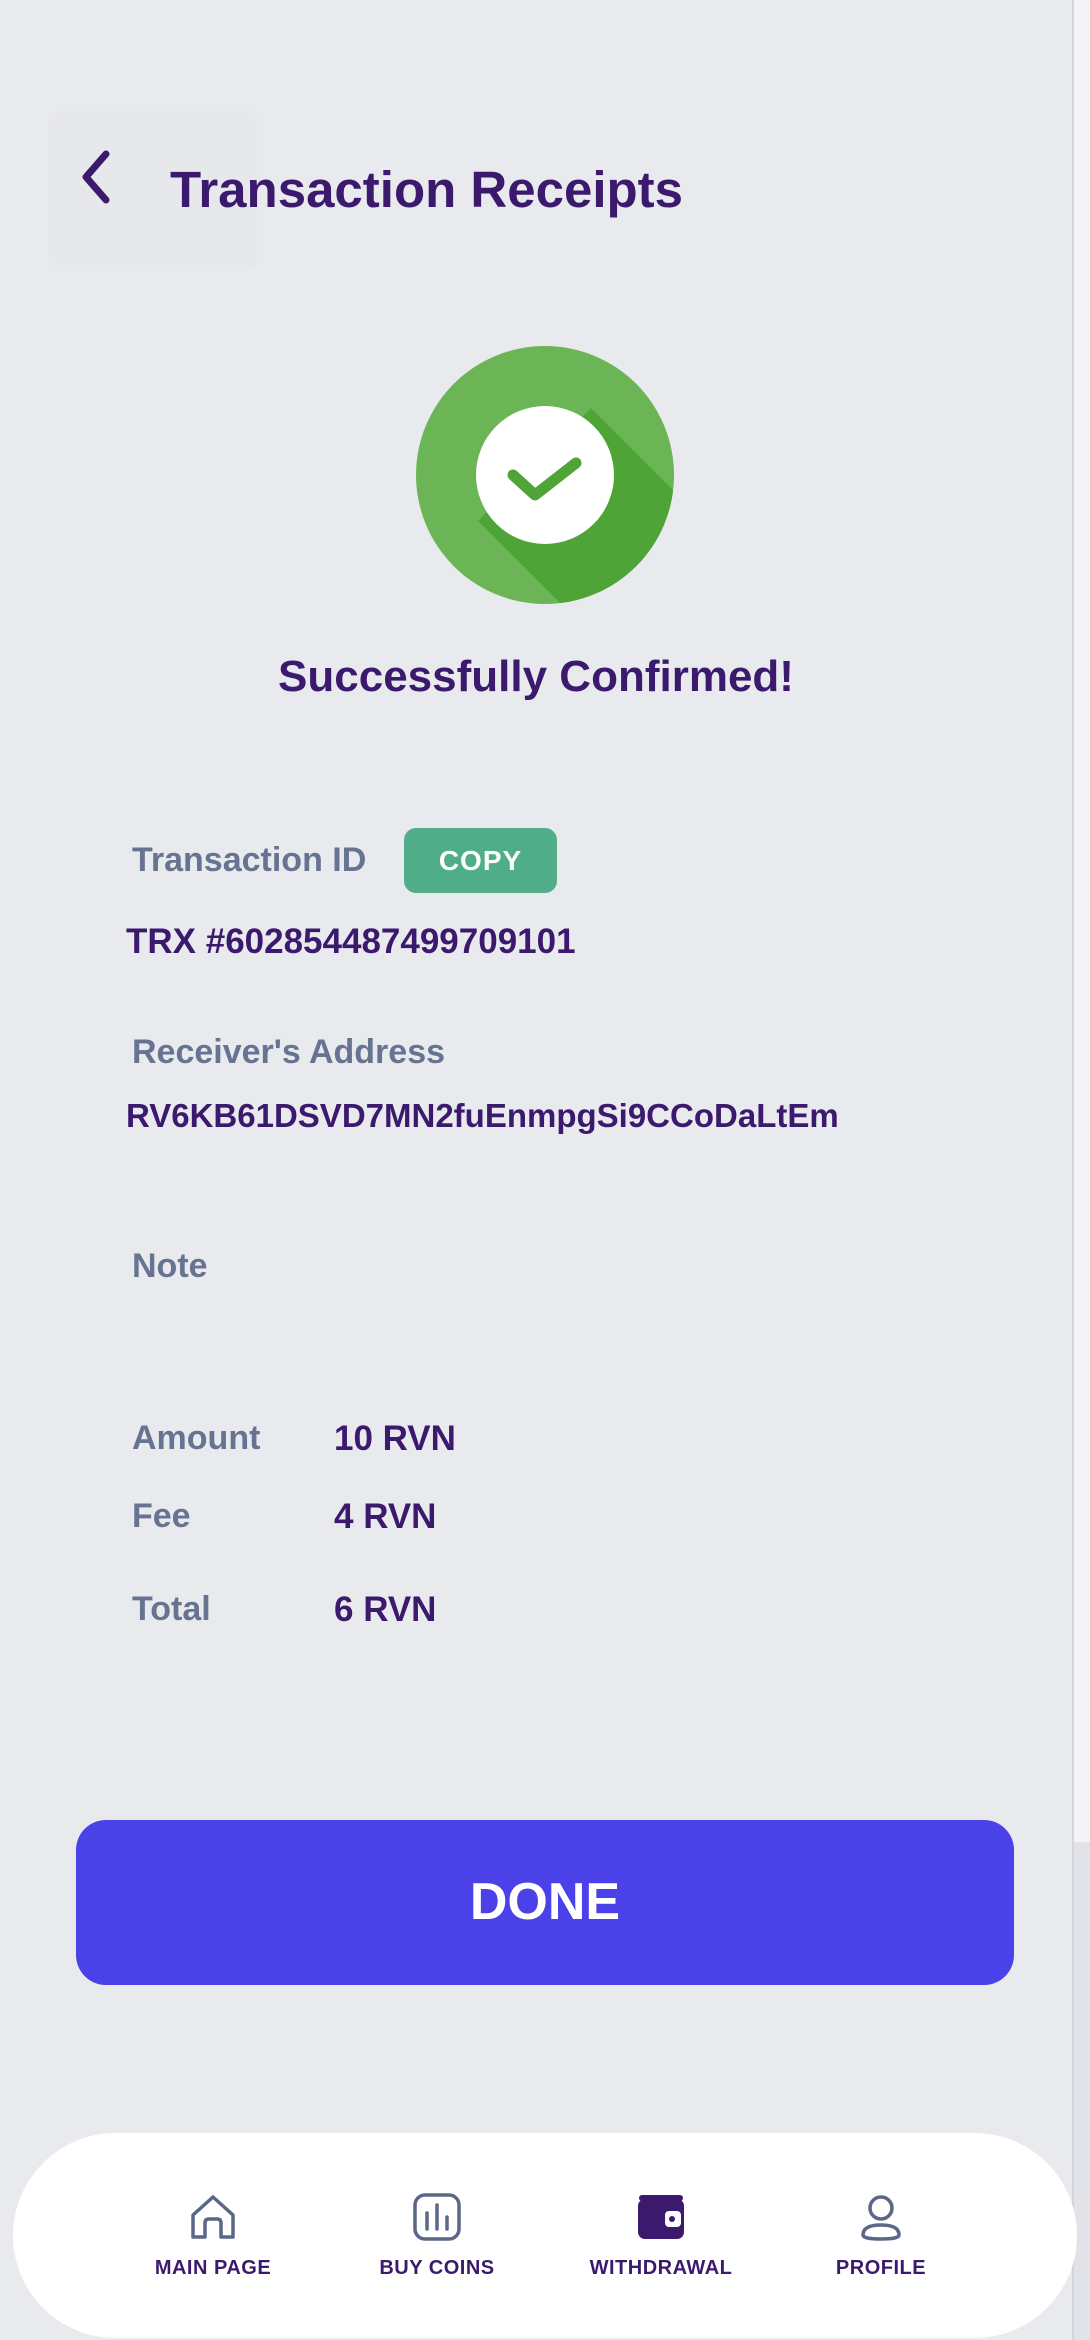  I want to click on nav-label: PROFILE, so click(881, 2268).